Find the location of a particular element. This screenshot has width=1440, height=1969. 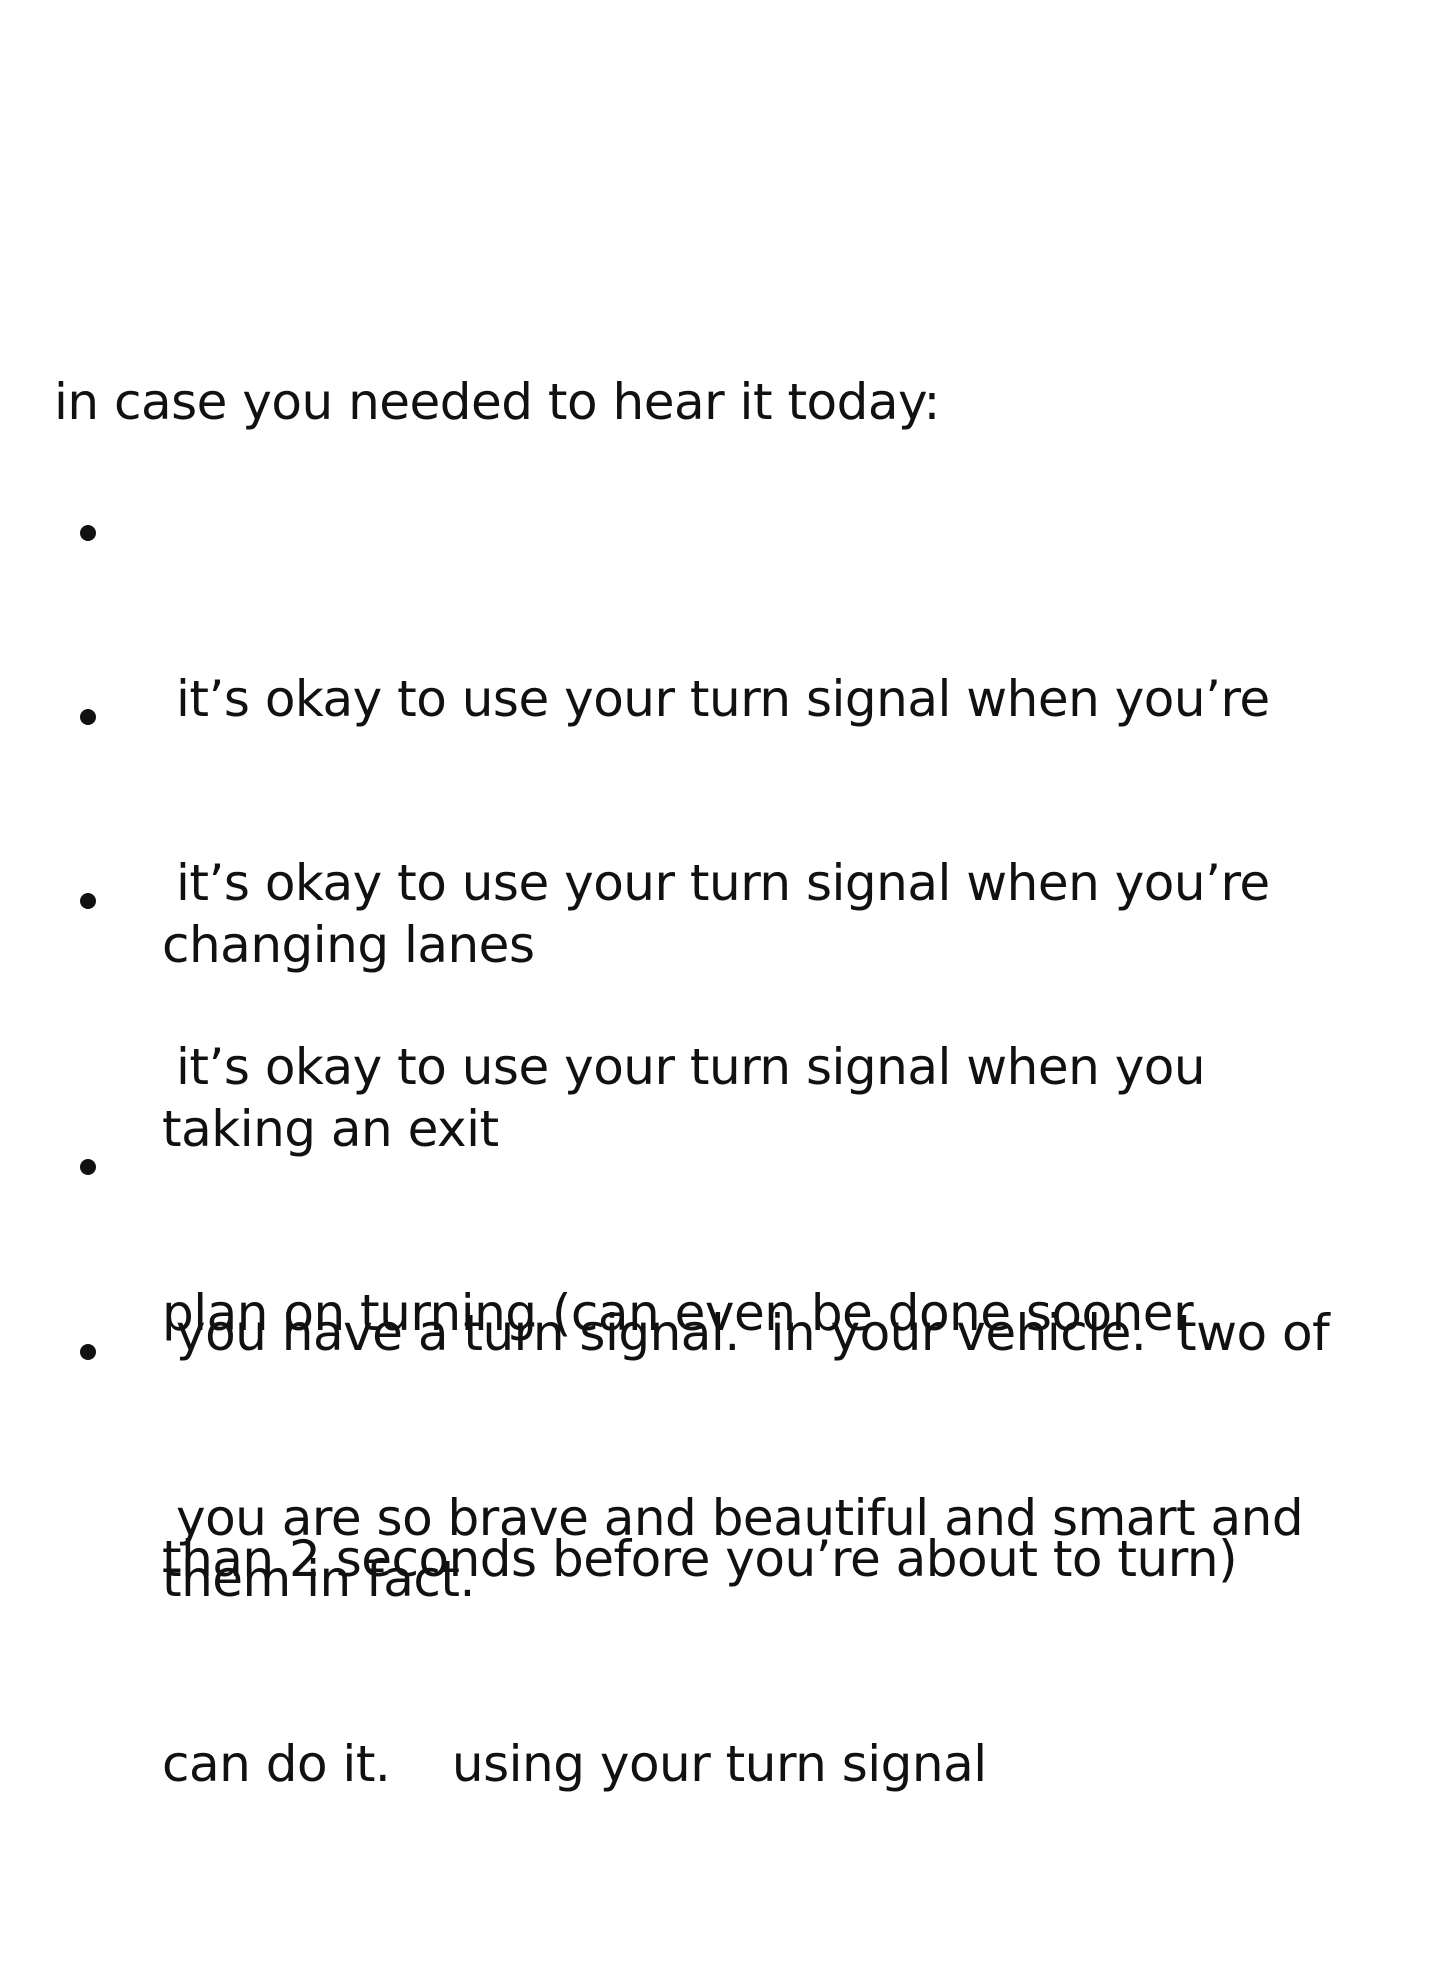

intro-heading: in case you needed to hear it today: is located at coordinates (497, 402).